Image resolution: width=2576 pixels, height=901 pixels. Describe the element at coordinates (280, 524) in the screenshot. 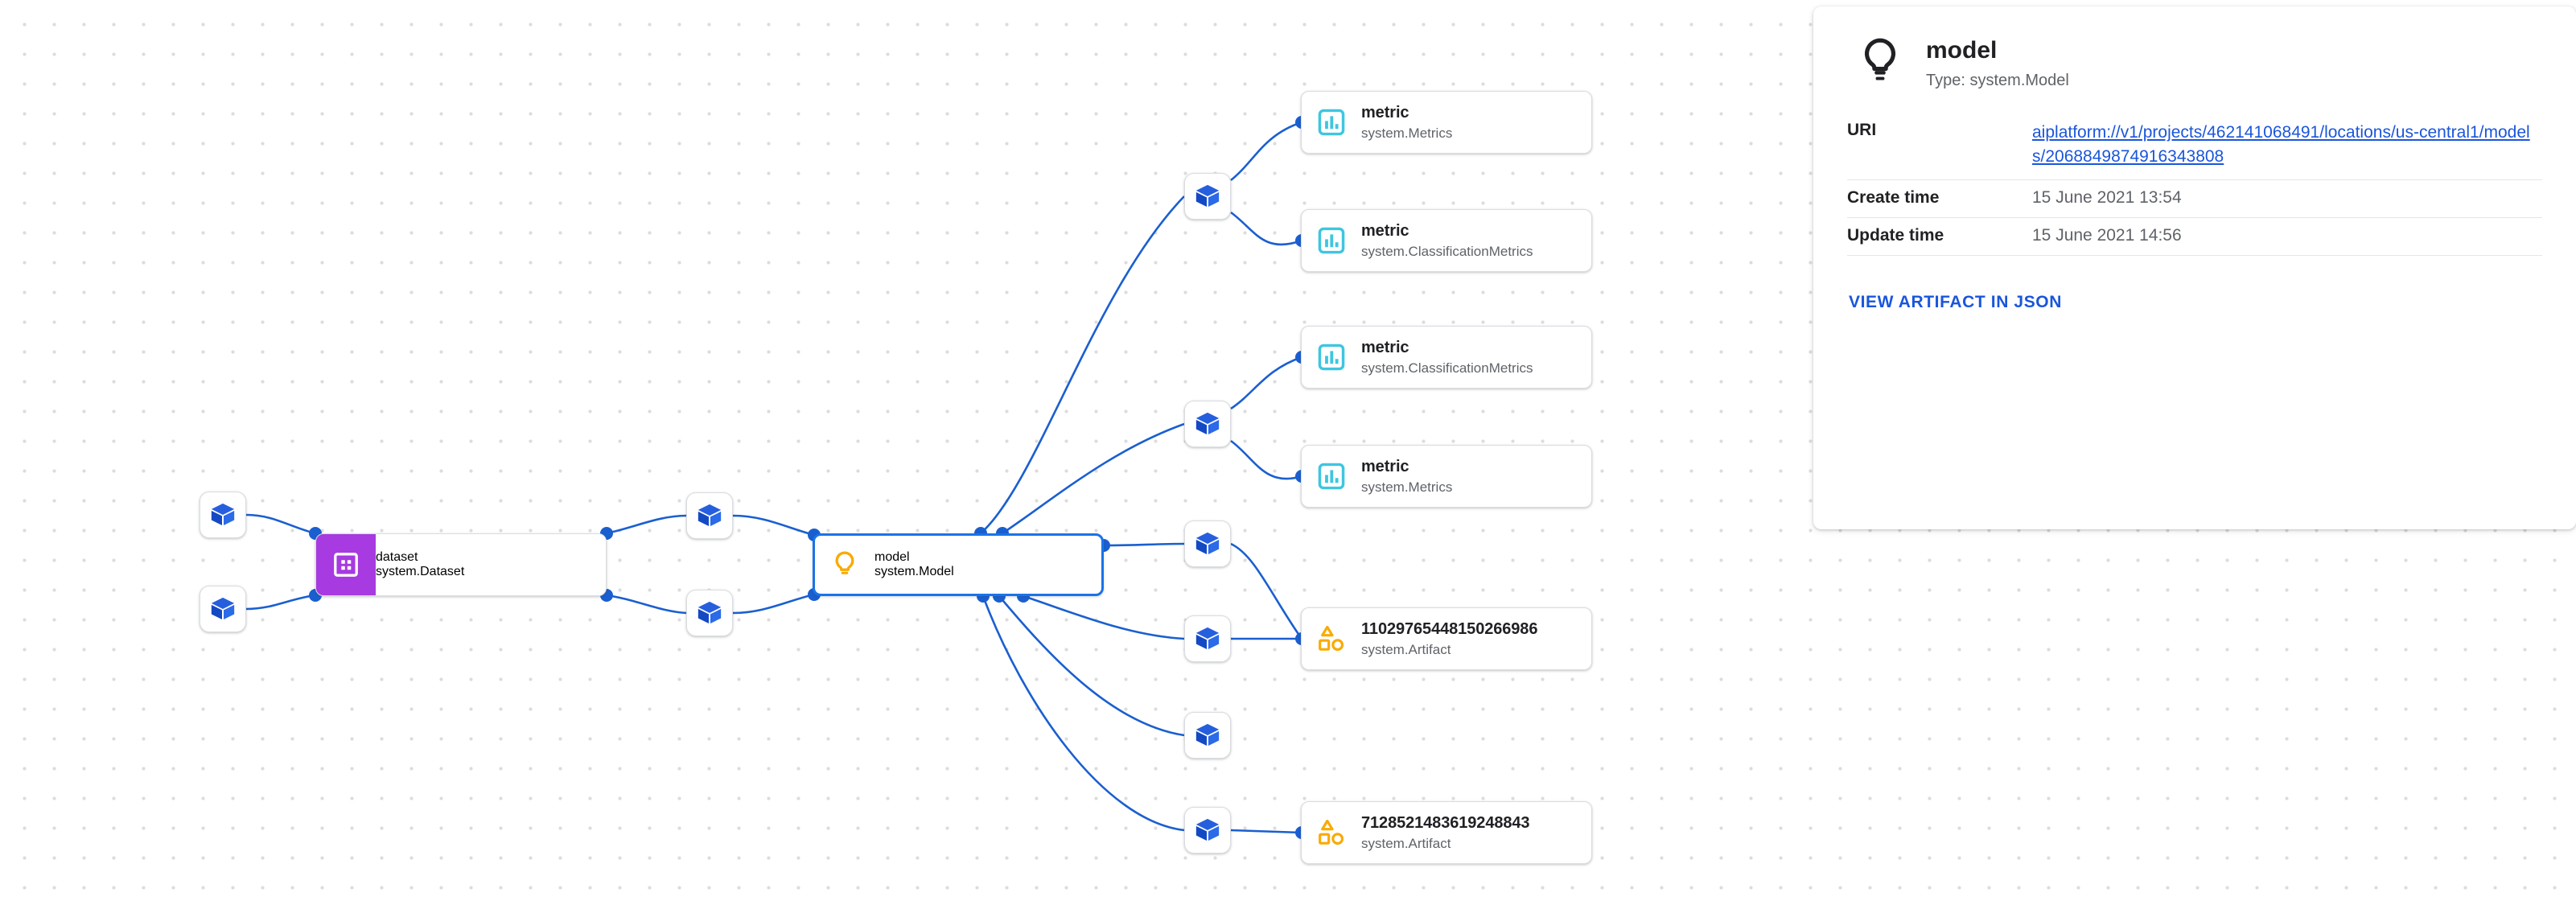

I see `edge-cube-in-1-dataset` at that location.